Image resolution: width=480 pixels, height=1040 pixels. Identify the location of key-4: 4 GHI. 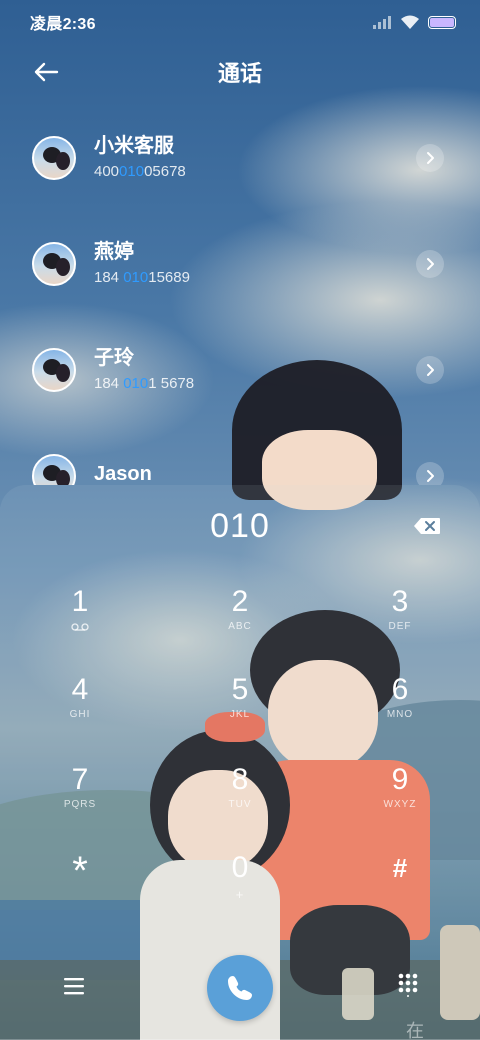
(80, 708).